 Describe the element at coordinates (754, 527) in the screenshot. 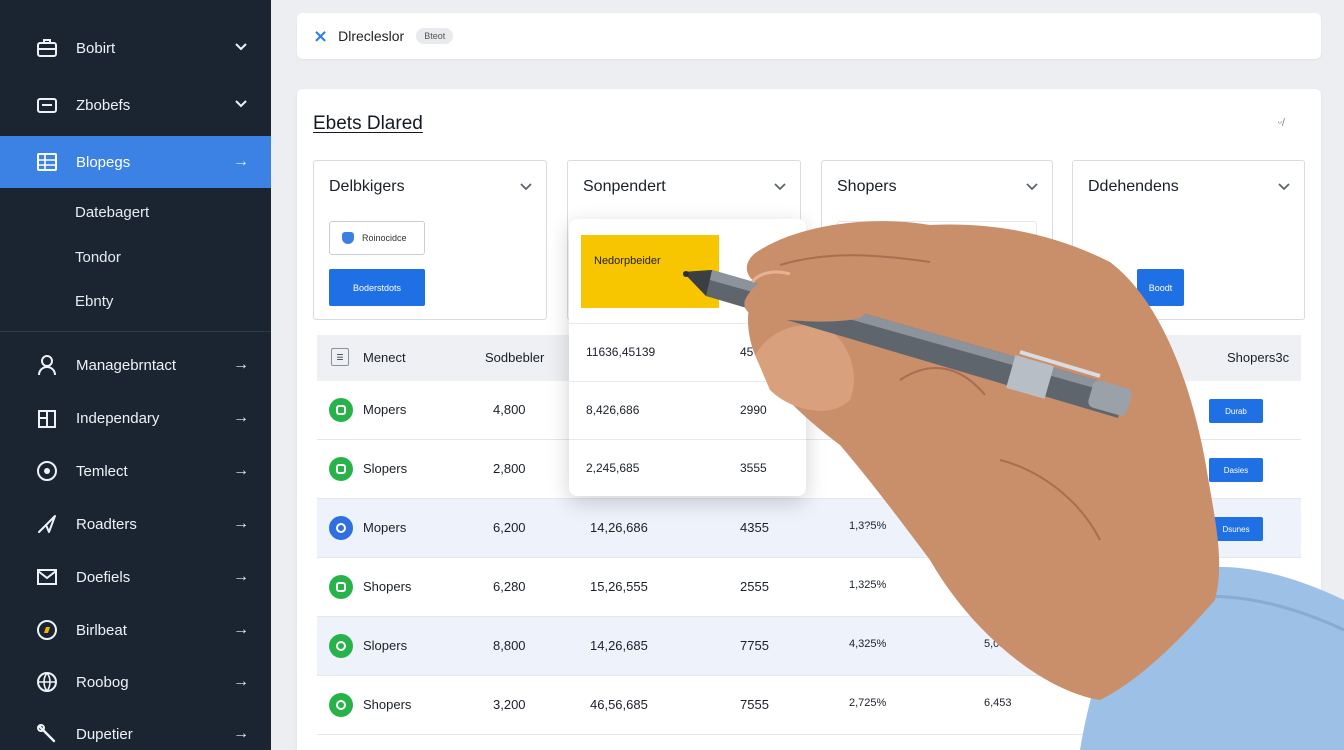

I see `row-count: 4355` at that location.